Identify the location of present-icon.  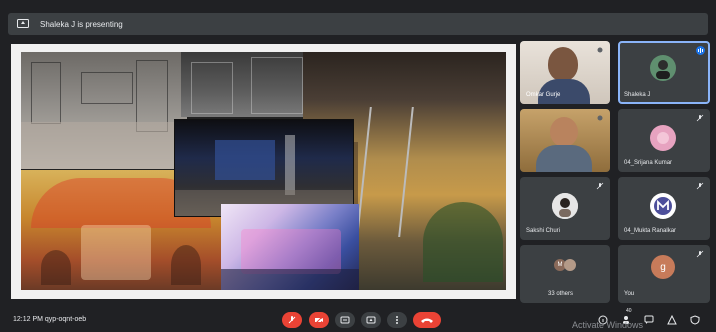
(23, 24).